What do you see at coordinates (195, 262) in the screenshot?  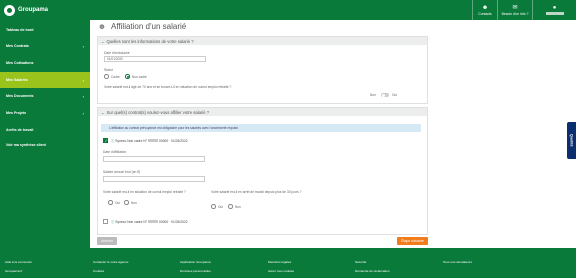 I see `footer-link: Application Groupama` at bounding box center [195, 262].